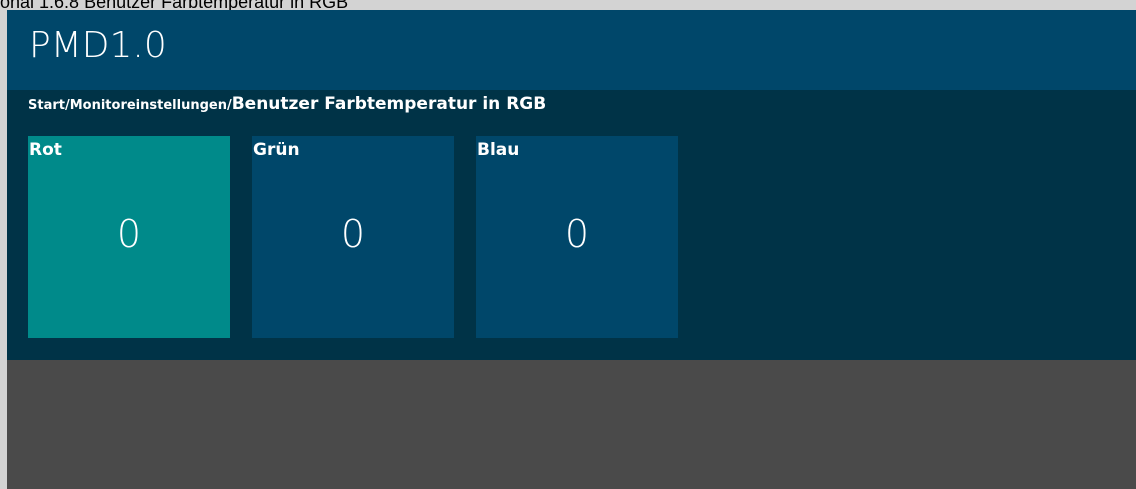 The height and width of the screenshot is (489, 1136). I want to click on tile-green-label: Grün, so click(276, 150).